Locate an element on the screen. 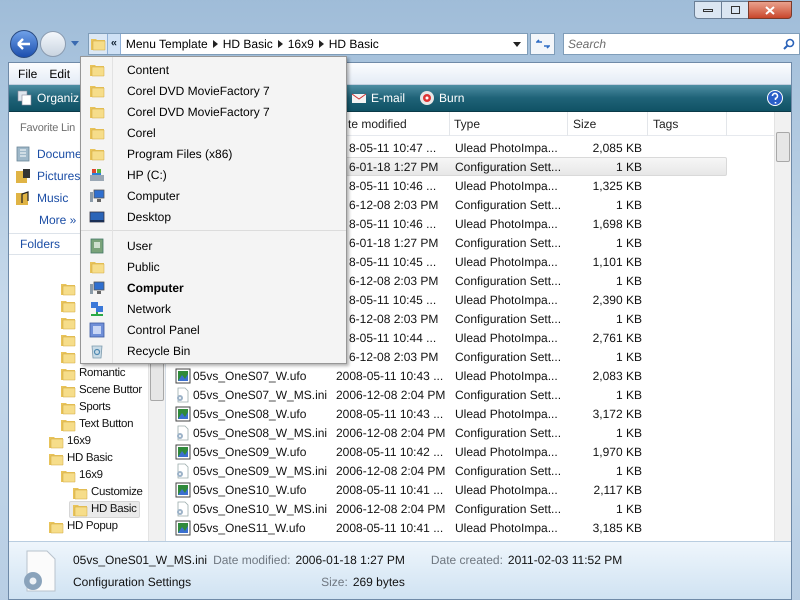 The width and height of the screenshot is (800, 600). field-label: Date modified: is located at coordinates (251, 560).